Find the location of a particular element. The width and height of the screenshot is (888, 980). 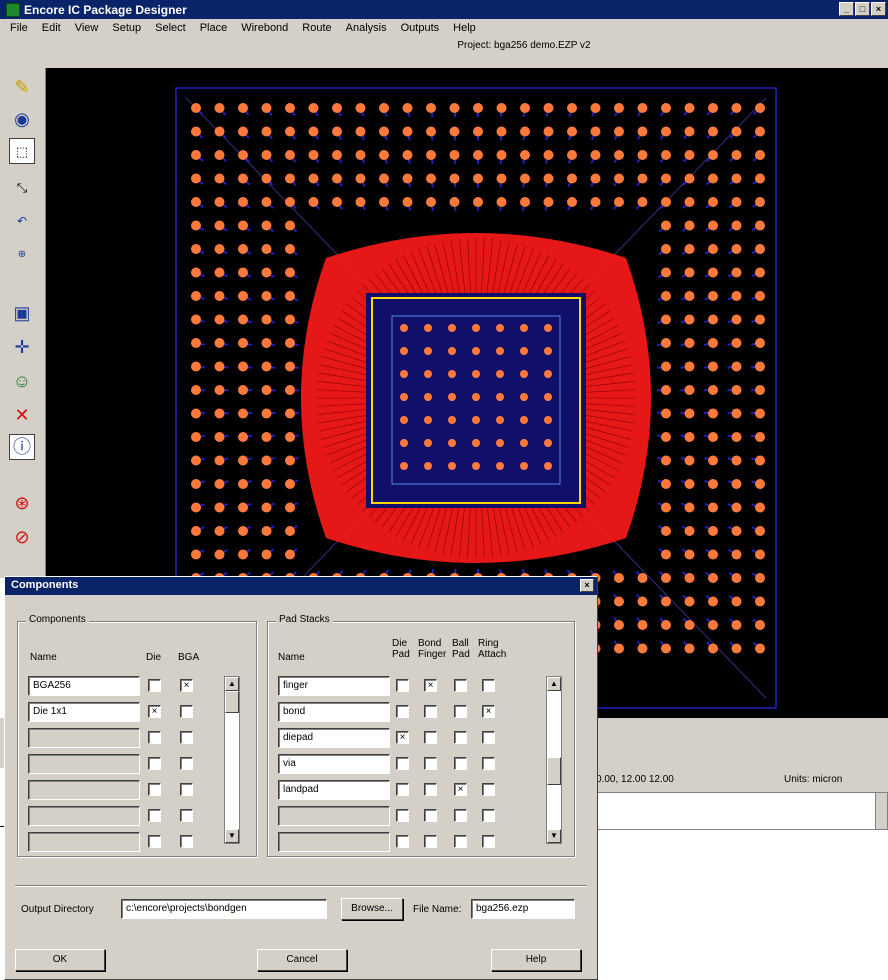

minimize-button: _ is located at coordinates (846, 9).